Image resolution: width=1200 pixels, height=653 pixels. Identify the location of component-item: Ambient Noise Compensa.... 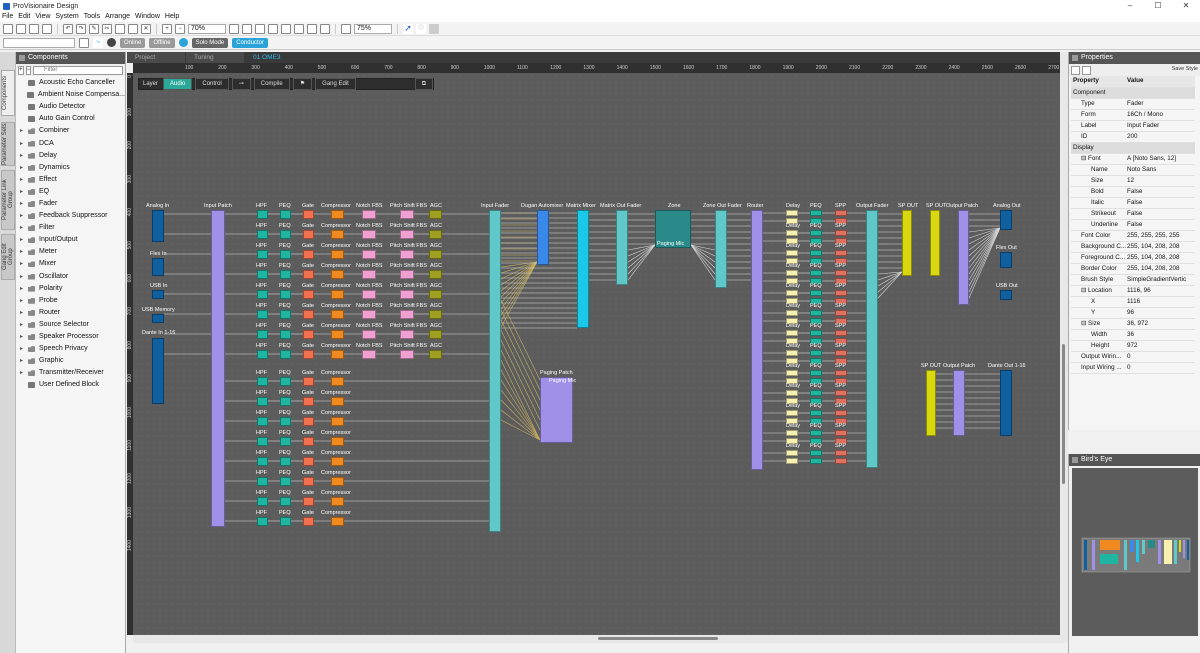
(70, 95).